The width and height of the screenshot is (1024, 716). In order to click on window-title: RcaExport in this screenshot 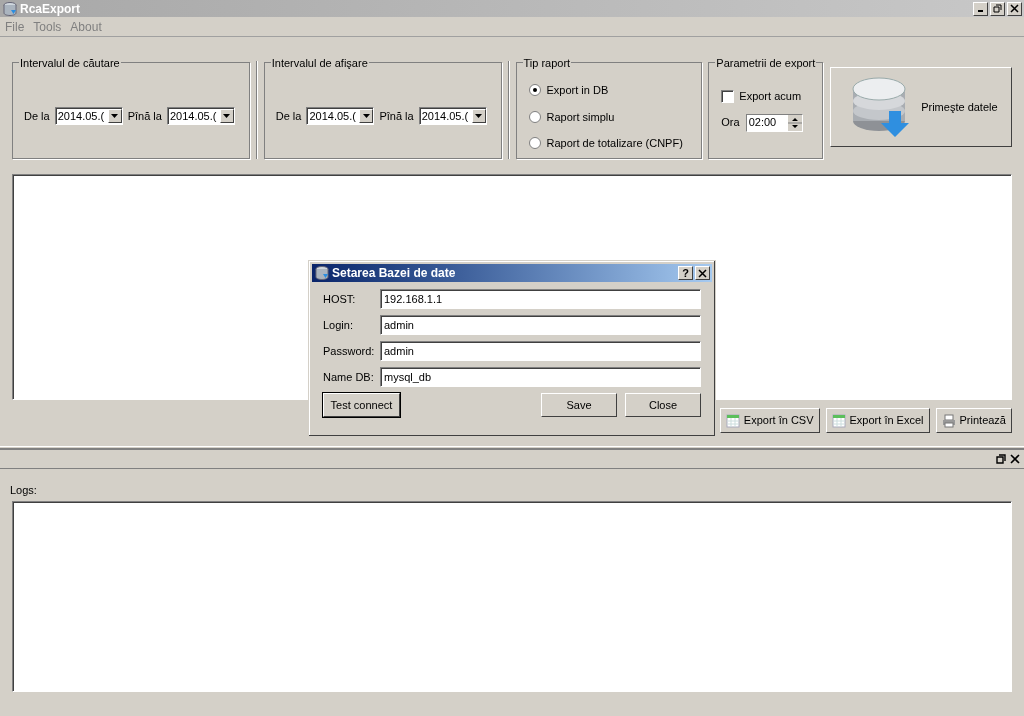, I will do `click(50, 9)`.